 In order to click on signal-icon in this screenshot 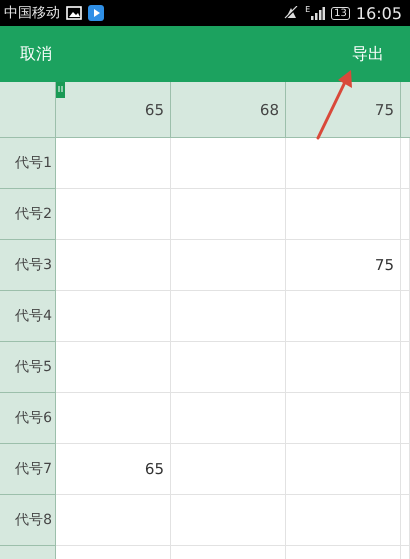, I will do `click(318, 13)`.